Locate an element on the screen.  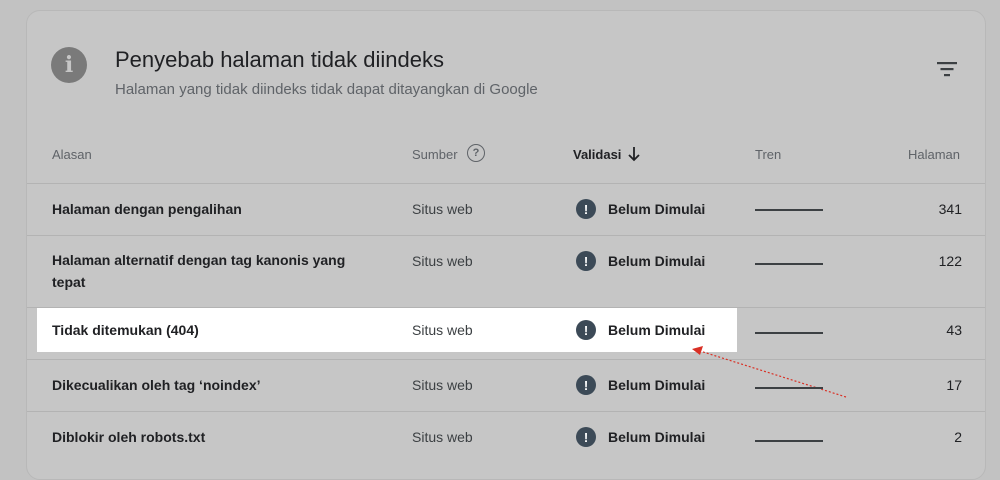
column-header-pages: Halaman is located at coordinates (934, 154).